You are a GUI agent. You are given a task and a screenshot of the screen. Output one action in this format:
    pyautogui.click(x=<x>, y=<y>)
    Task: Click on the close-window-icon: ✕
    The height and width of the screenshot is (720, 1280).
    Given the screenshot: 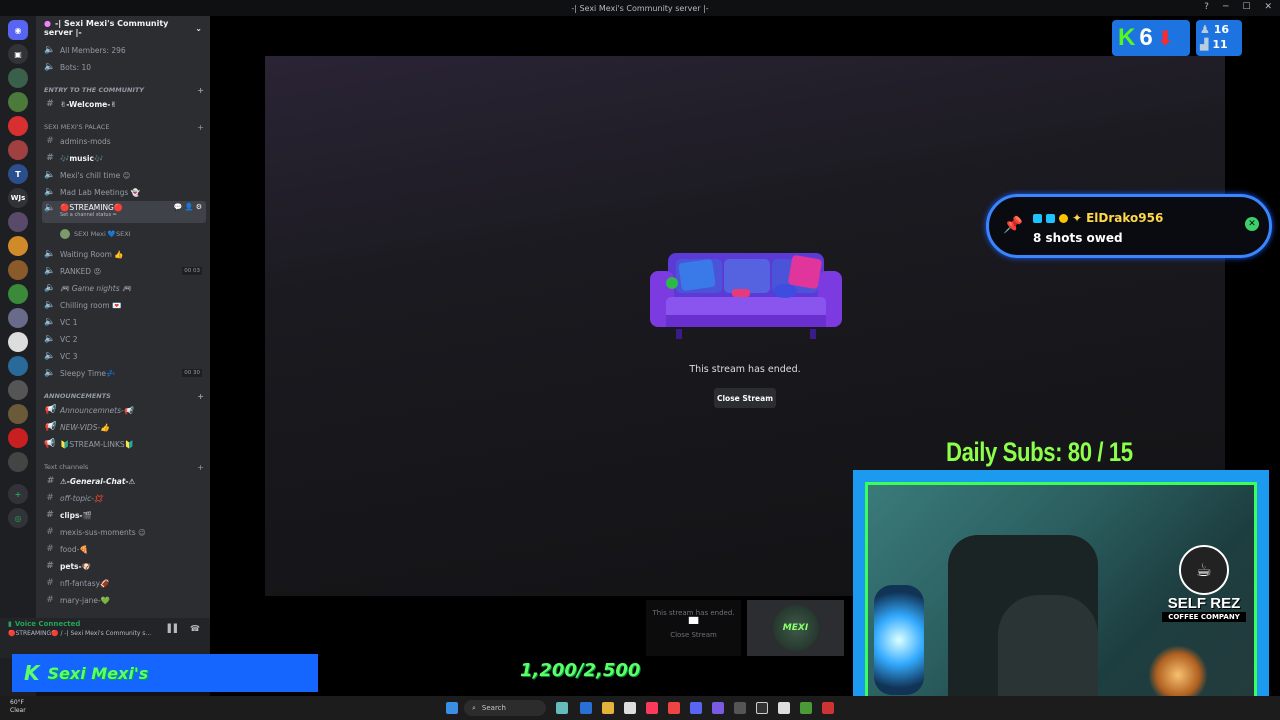 What is the action you would take?
    pyautogui.click(x=1268, y=7)
    